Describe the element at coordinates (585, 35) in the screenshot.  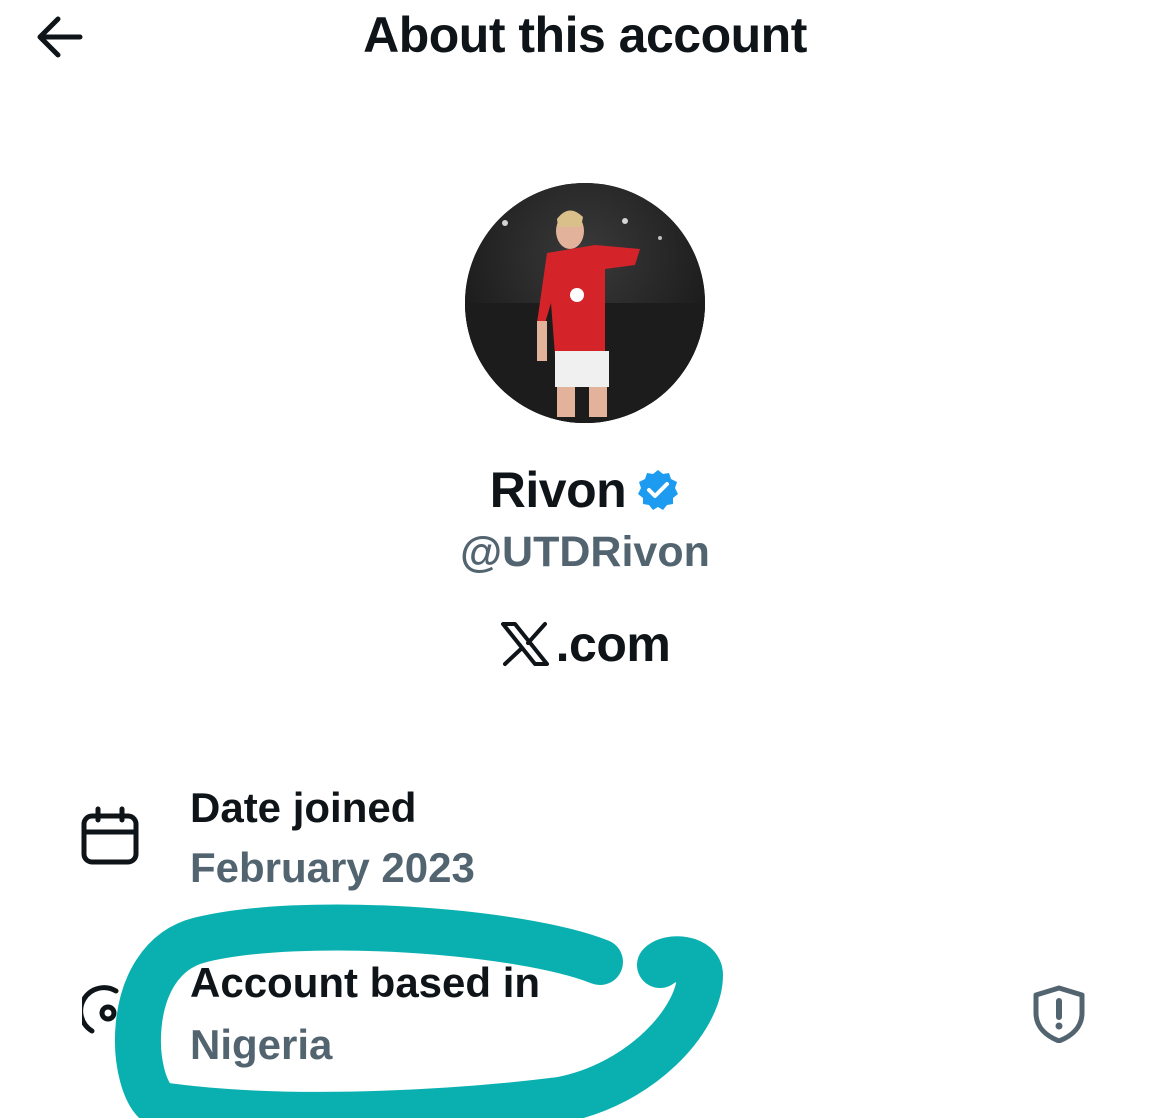
I see `page-title: About this account` at that location.